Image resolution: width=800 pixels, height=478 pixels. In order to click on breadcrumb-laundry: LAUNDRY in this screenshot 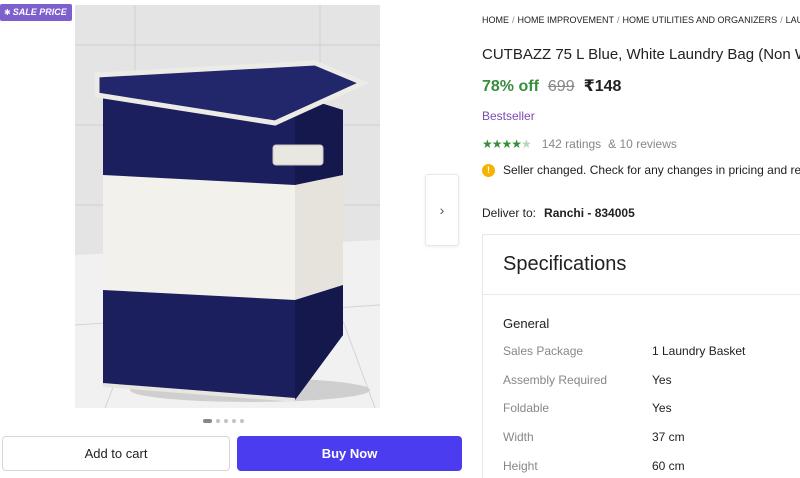, I will do `click(793, 20)`.